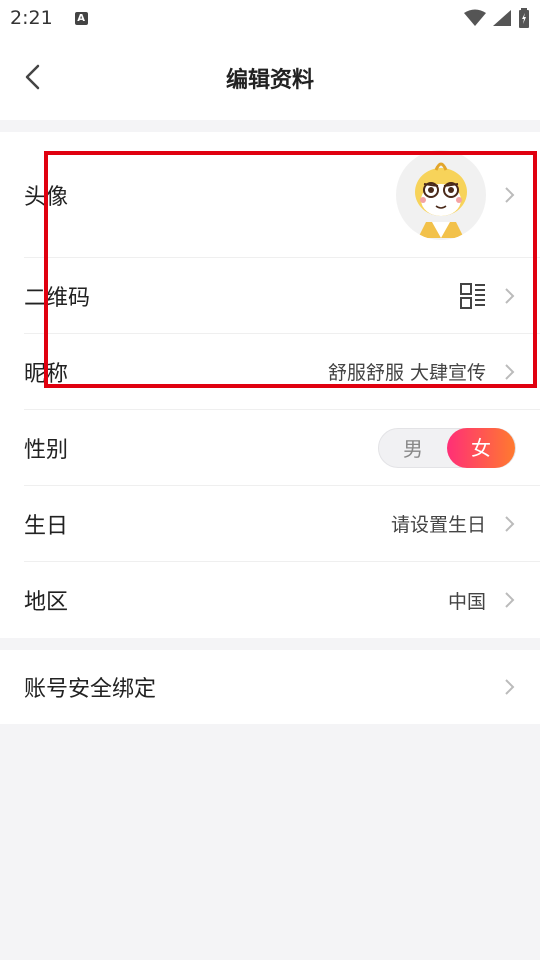 Image resolution: width=540 pixels, height=960 pixels. I want to click on page-title: 编辑资料, so click(269, 80).